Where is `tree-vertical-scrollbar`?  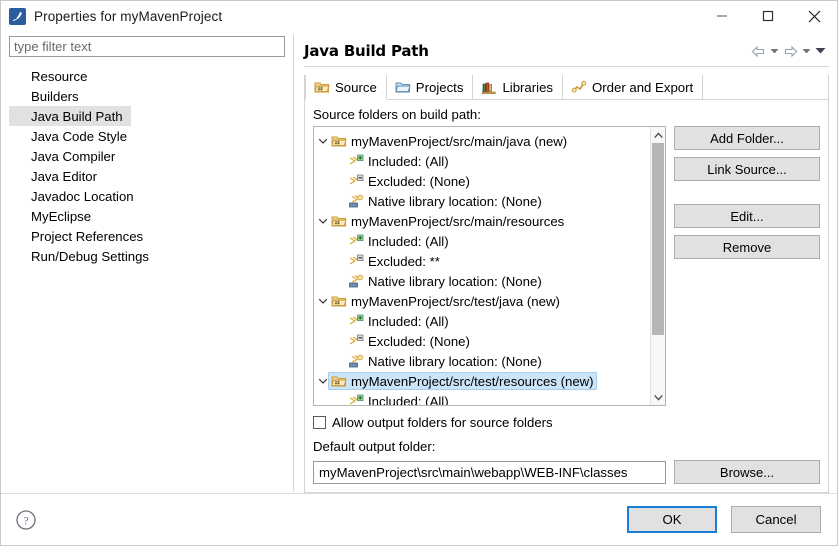
tree-vertical-scrollbar is located at coordinates (657, 266).